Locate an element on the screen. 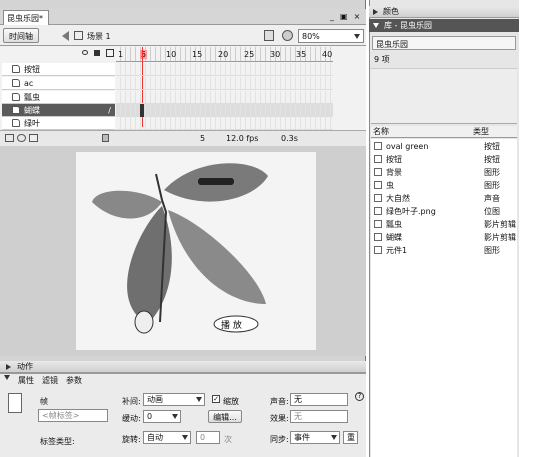 This screenshot has width=545, height=457. frame-tick-20: 20 is located at coordinates (223, 54).